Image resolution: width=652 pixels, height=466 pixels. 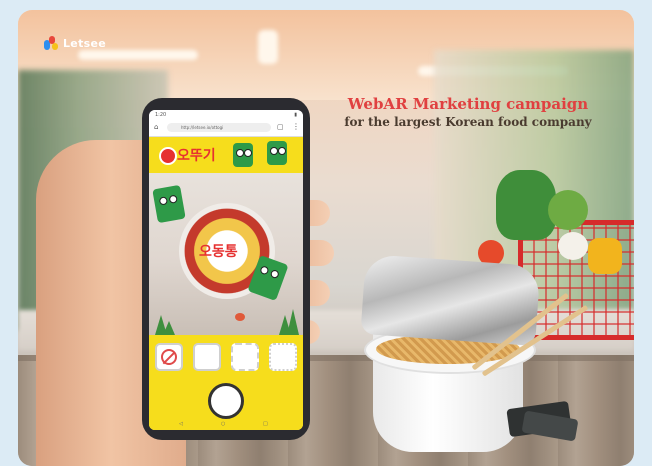 What do you see at coordinates (265, 424) in the screenshot?
I see `recent-nav-icon: □` at bounding box center [265, 424].